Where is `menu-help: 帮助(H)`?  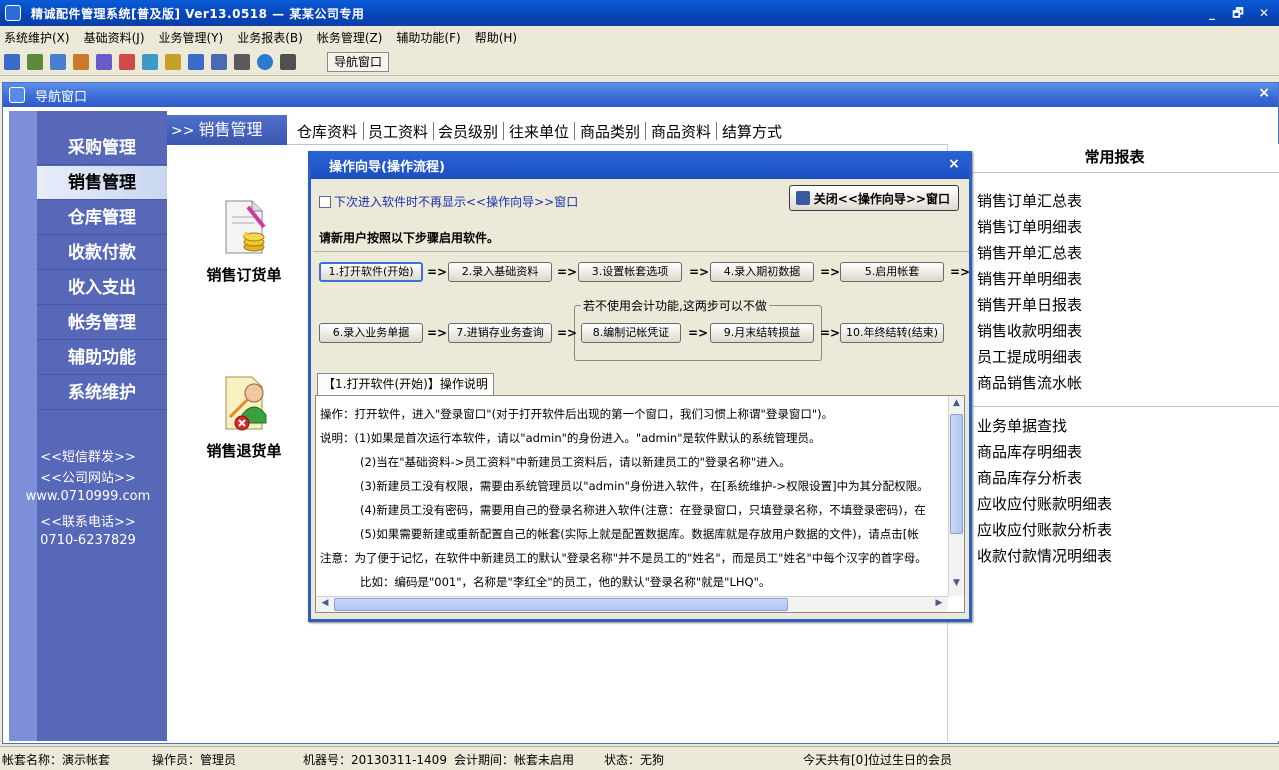
menu-help: 帮助(H) is located at coordinates (496, 37).